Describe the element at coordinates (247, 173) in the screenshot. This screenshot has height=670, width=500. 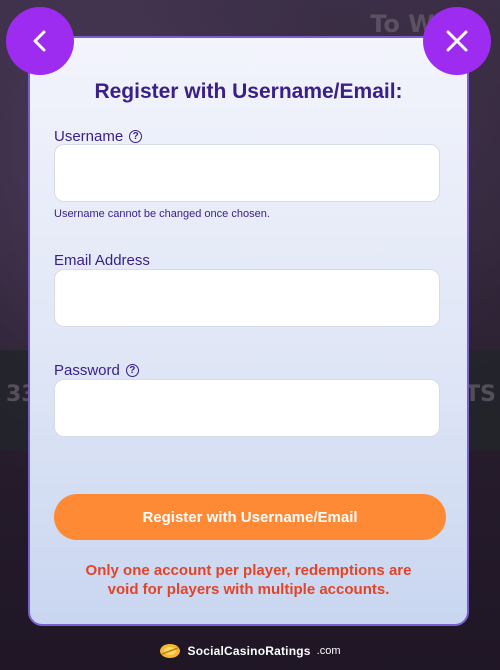
I see `username-input` at that location.